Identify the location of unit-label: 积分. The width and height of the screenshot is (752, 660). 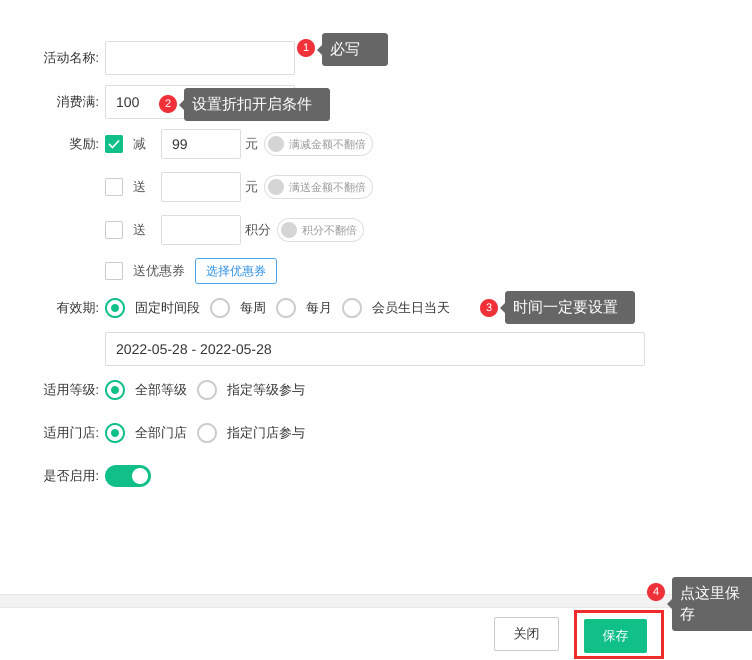
(258, 230).